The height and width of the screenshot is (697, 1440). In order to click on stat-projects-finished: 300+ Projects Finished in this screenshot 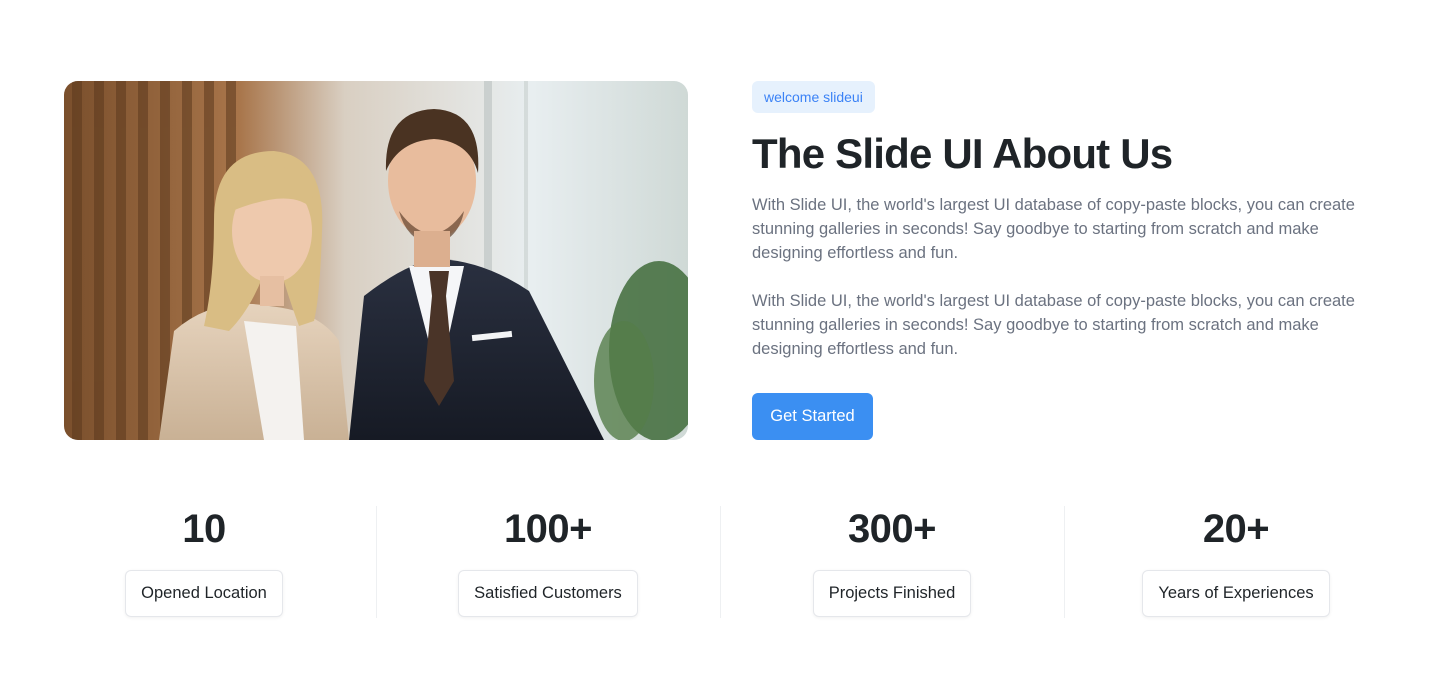, I will do `click(892, 560)`.